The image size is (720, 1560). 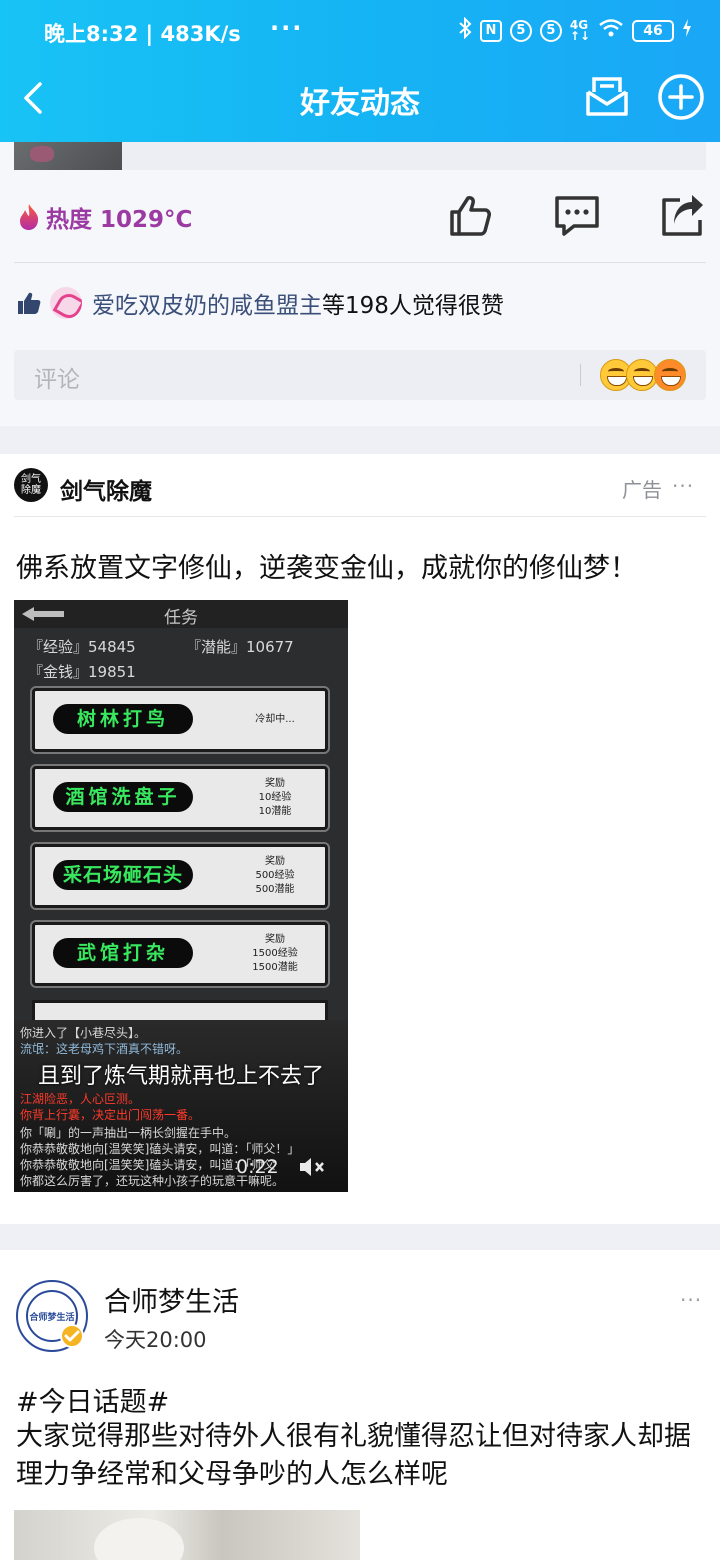 I want to click on like-icon, so click(x=470, y=216).